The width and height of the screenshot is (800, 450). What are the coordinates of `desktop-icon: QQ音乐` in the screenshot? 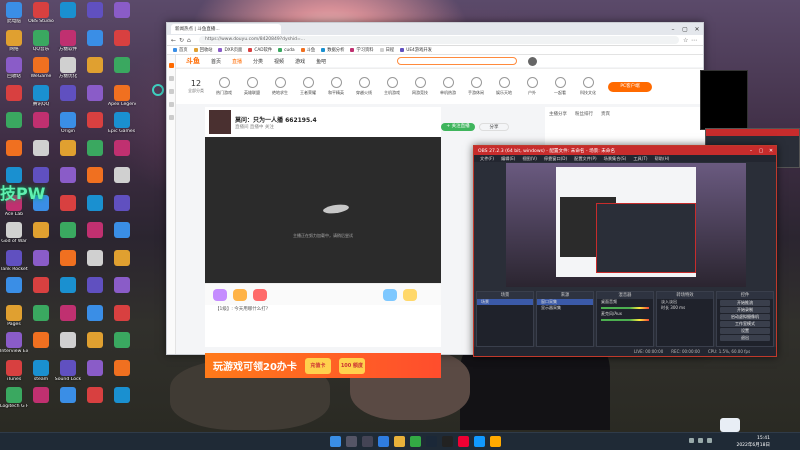 It's located at (41, 40).